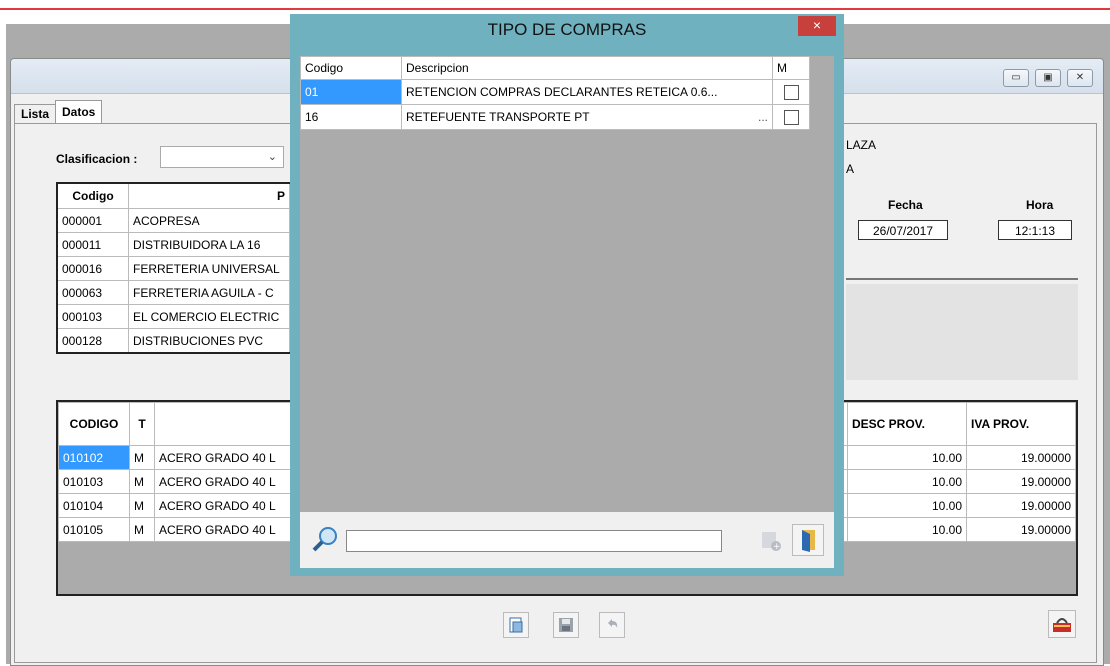  I want to click on hora-field: 12:1:13, so click(1035, 230).